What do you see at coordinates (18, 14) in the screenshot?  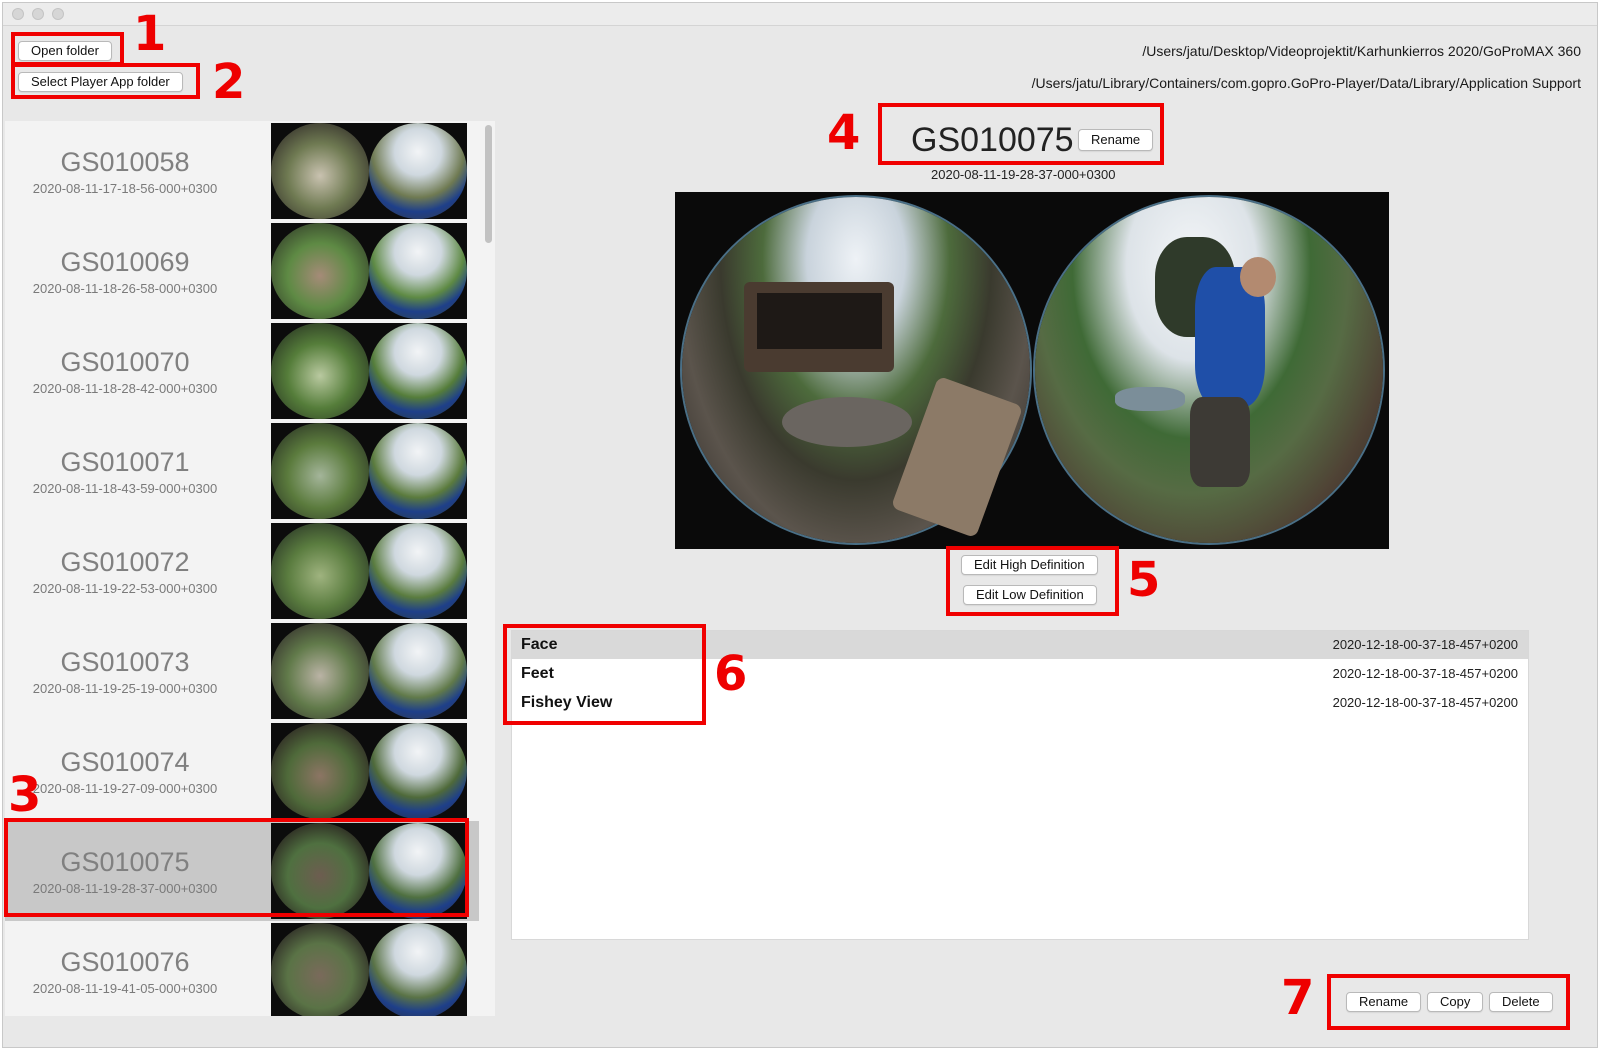 I see `close-window-icon` at bounding box center [18, 14].